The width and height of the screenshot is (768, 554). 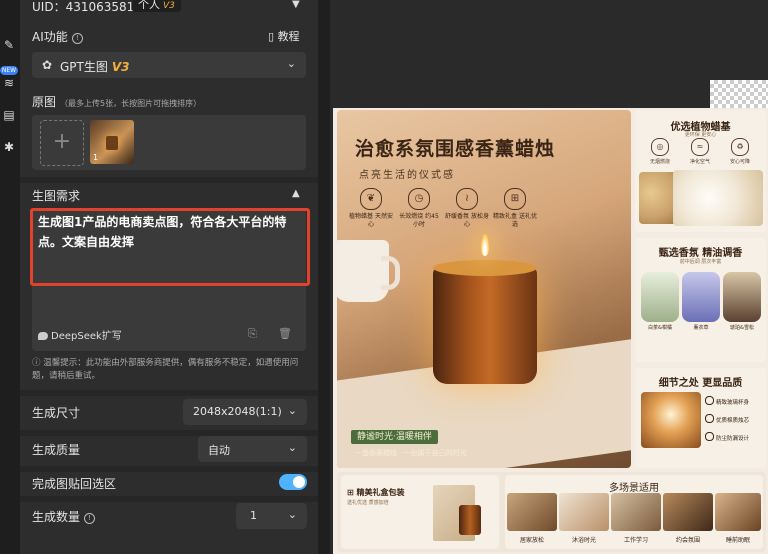 What do you see at coordinates (299, 482) in the screenshot?
I see `toggle-knob` at bounding box center [299, 482].